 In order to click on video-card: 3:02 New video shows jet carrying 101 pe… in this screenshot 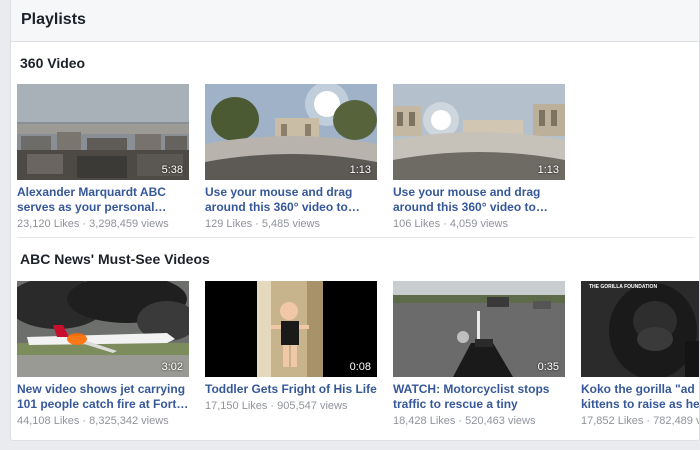, I will do `click(103, 354)`.